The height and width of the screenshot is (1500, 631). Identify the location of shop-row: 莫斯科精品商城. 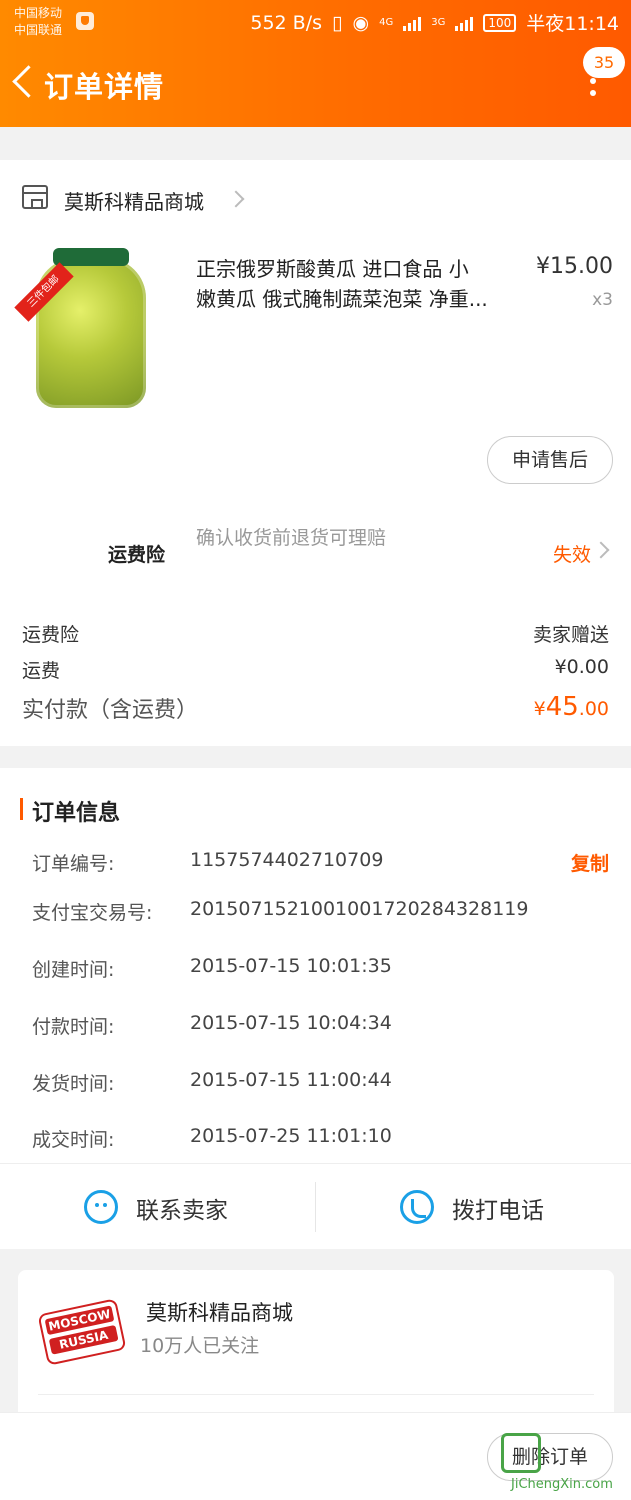
(315, 200).